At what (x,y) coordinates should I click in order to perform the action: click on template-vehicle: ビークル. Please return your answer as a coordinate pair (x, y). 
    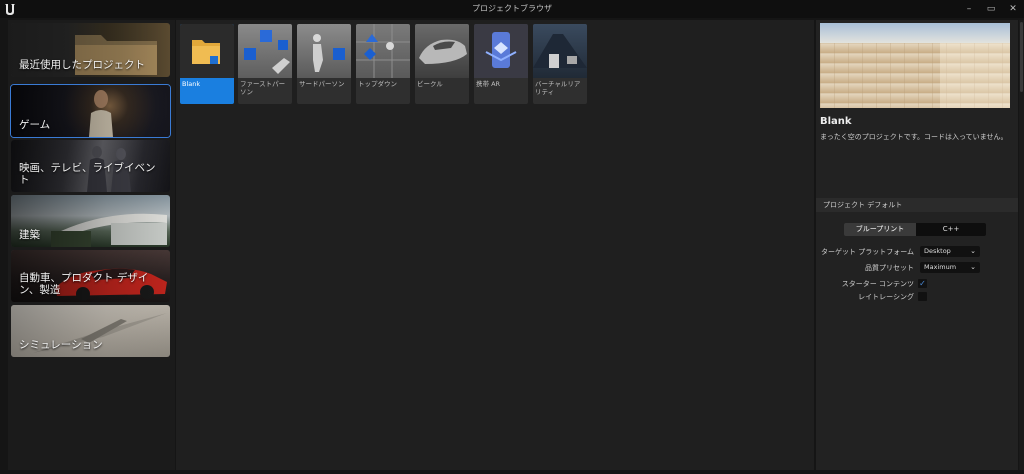
    Looking at the image, I should click on (442, 64).